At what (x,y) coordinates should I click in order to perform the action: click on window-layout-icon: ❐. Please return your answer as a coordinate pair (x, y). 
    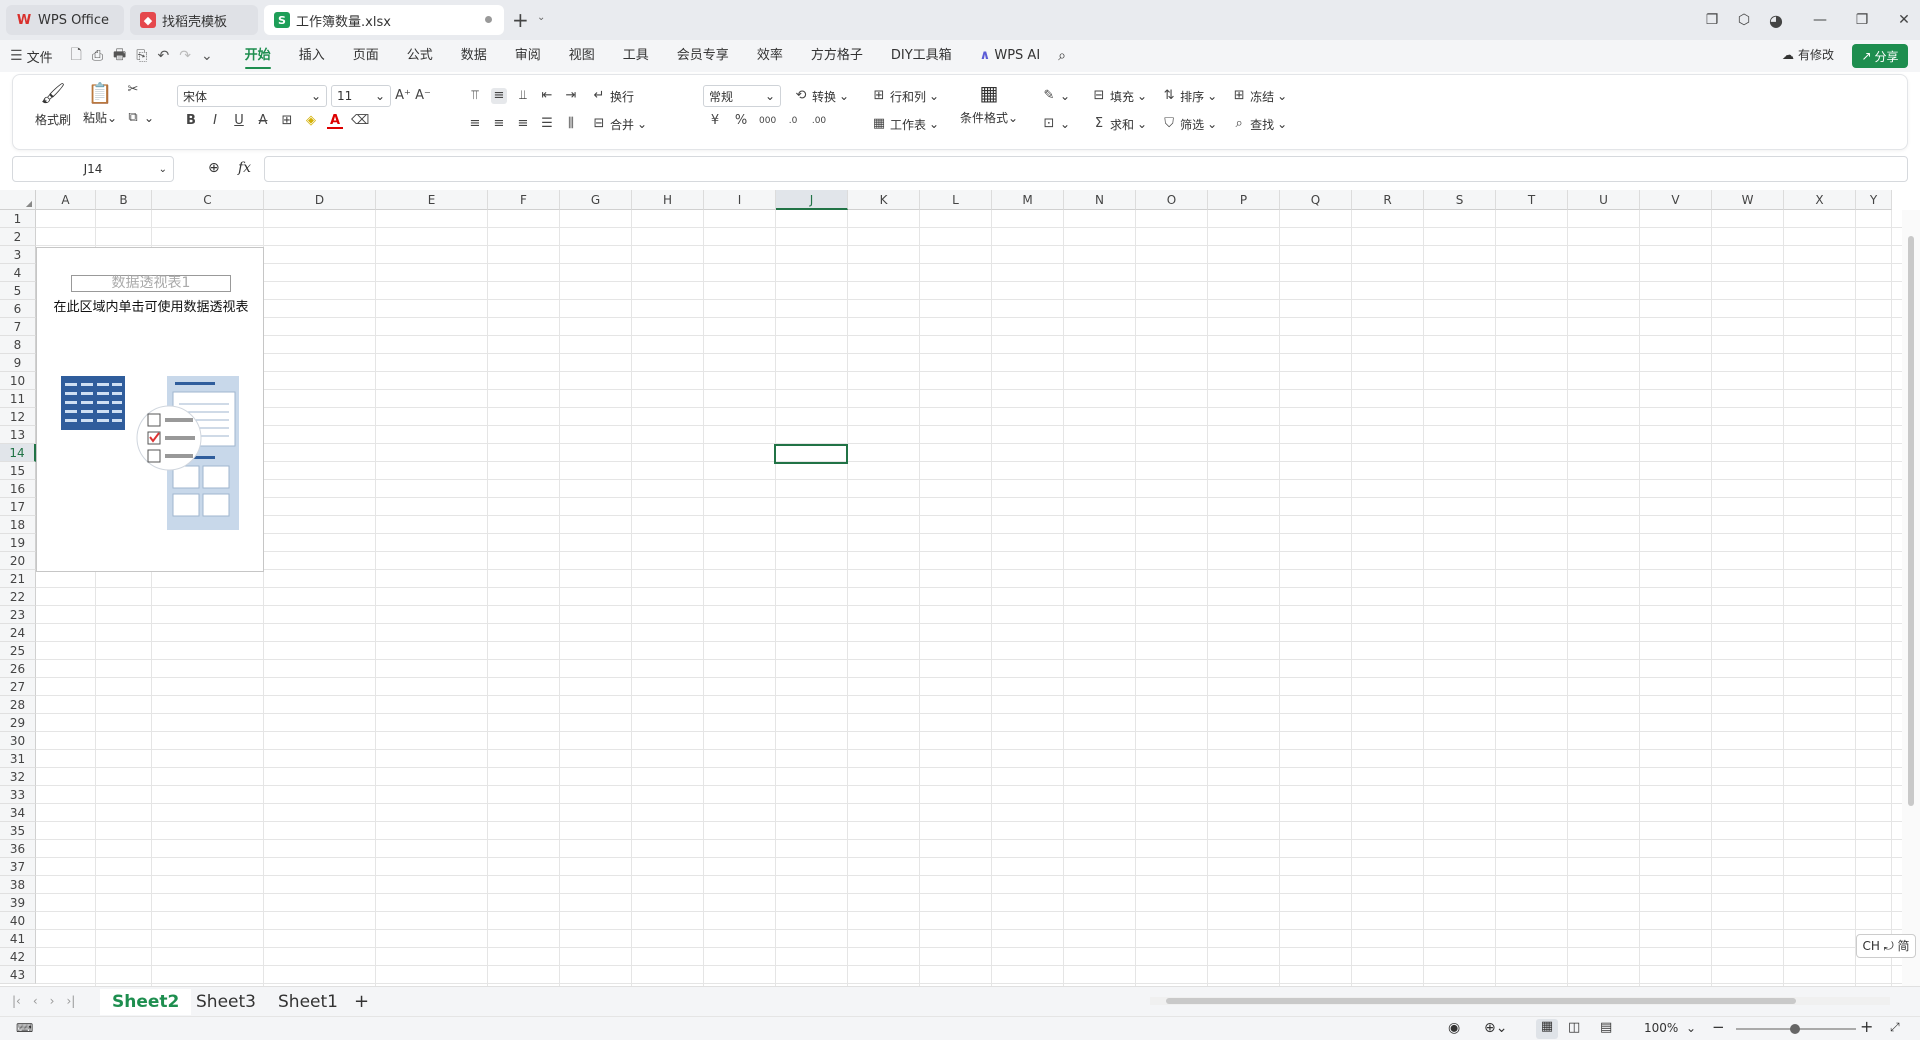
    Looking at the image, I should click on (1712, 20).